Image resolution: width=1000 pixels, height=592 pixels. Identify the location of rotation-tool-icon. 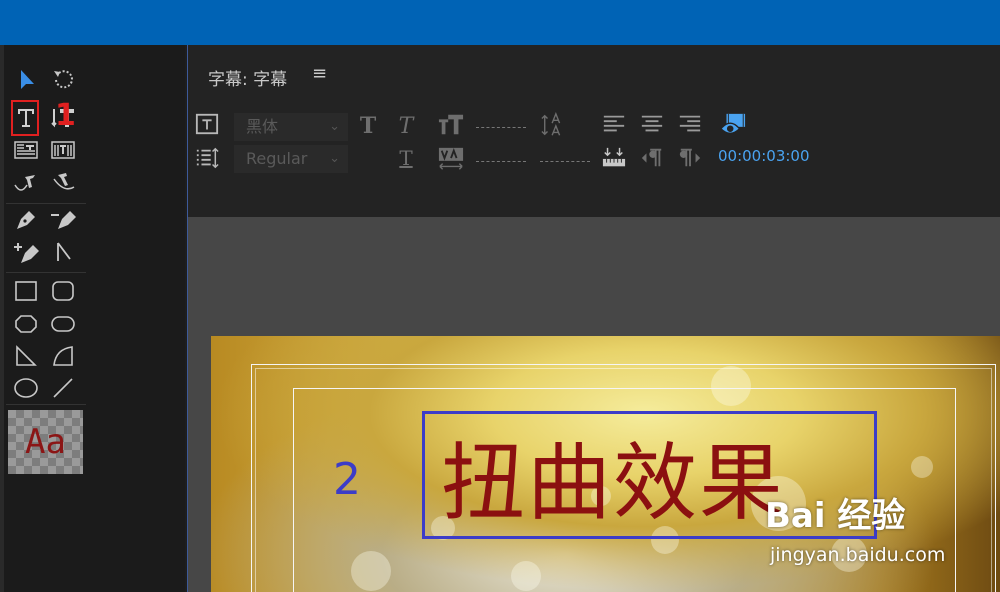
(63, 80).